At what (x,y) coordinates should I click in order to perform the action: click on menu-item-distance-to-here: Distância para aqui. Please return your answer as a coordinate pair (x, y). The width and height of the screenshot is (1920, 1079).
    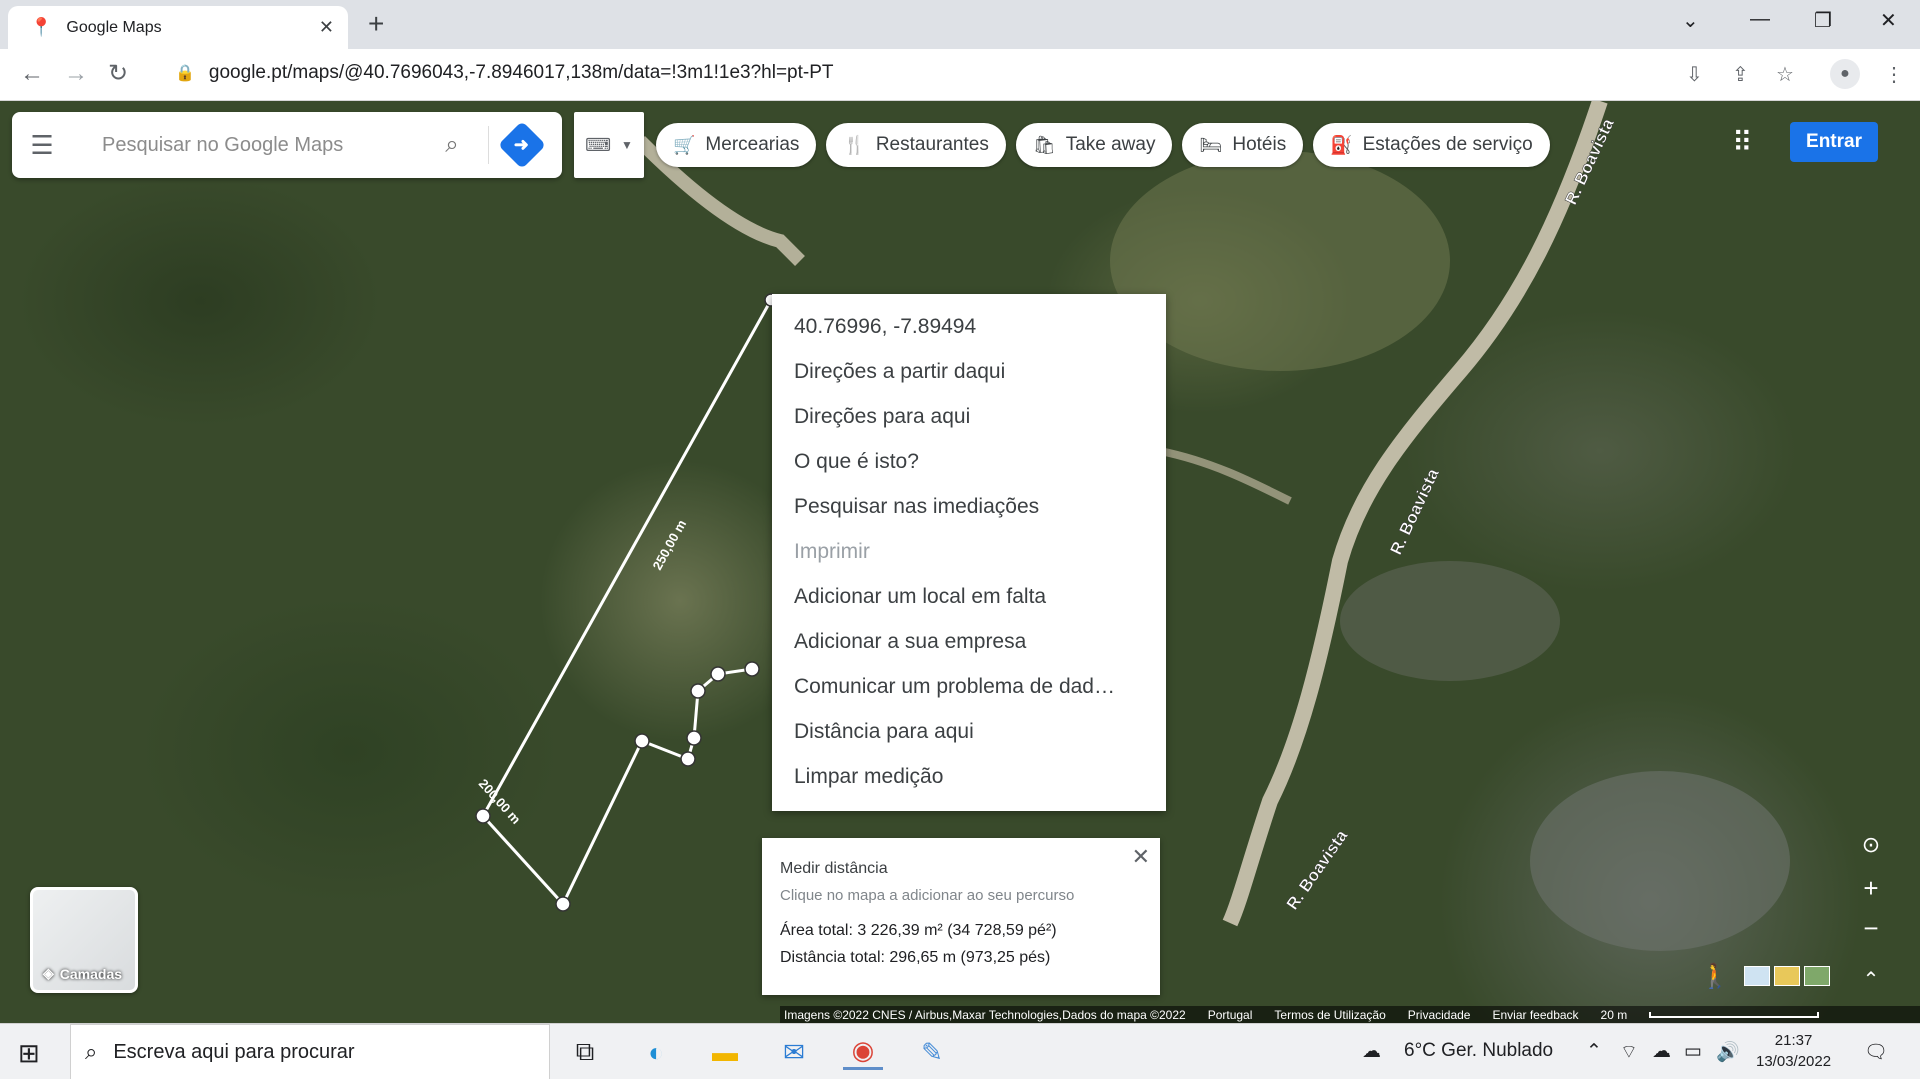
    Looking at the image, I should click on (969, 731).